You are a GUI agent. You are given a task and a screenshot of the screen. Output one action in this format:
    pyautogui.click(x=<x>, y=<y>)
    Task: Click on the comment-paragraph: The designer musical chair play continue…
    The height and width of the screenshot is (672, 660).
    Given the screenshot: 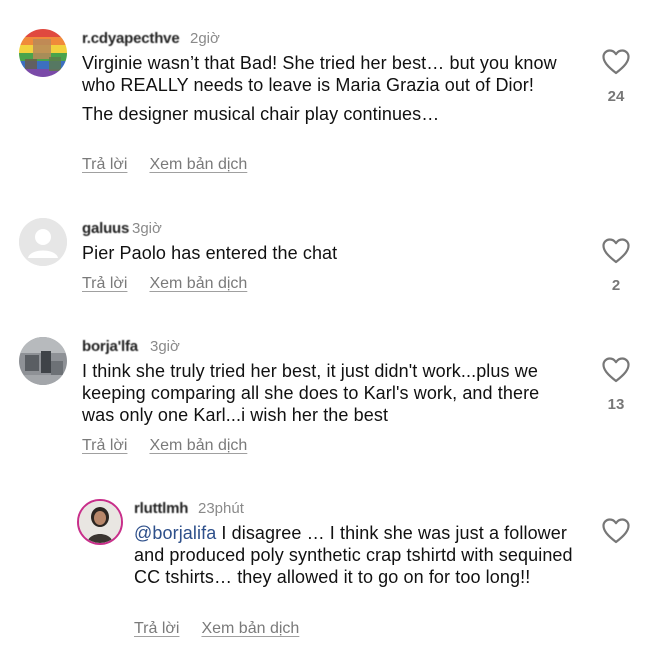 What is the action you would take?
    pyautogui.click(x=261, y=114)
    